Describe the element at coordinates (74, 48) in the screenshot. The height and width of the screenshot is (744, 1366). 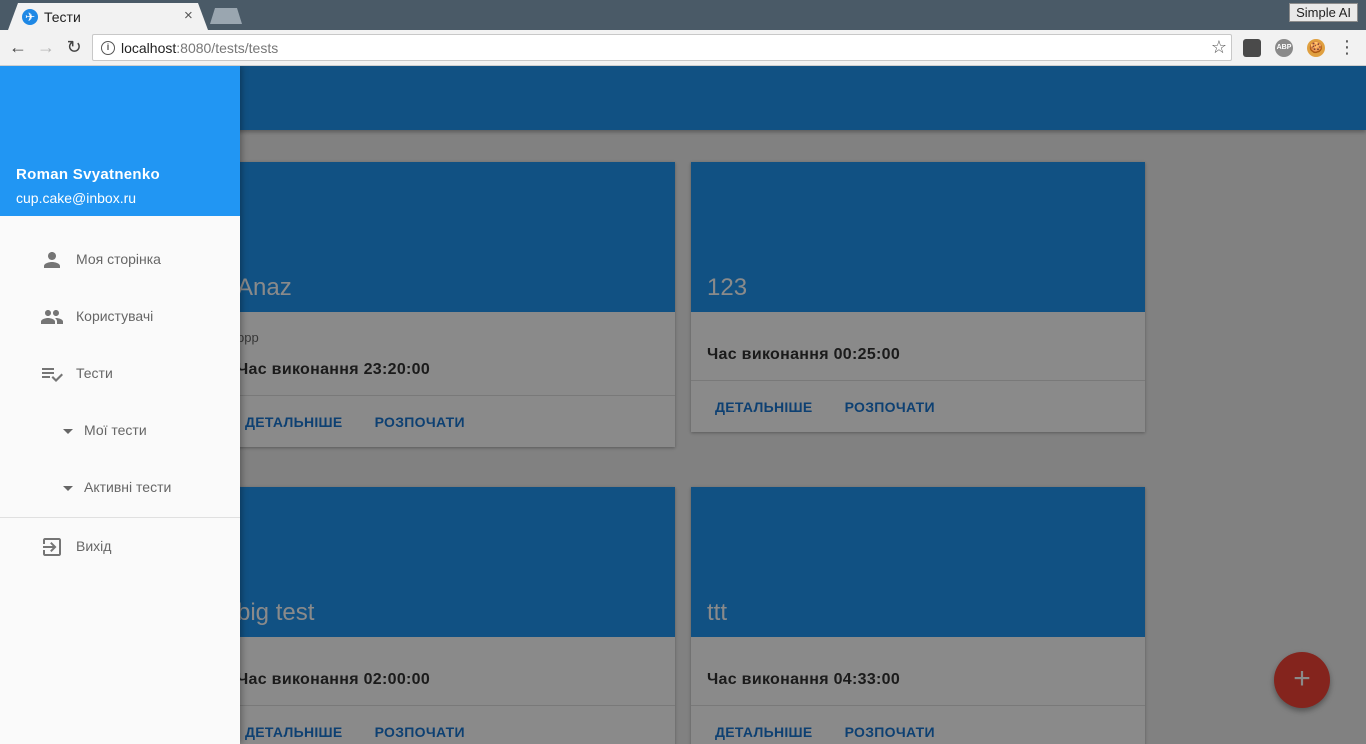
I see `reload-icon: ↻` at that location.